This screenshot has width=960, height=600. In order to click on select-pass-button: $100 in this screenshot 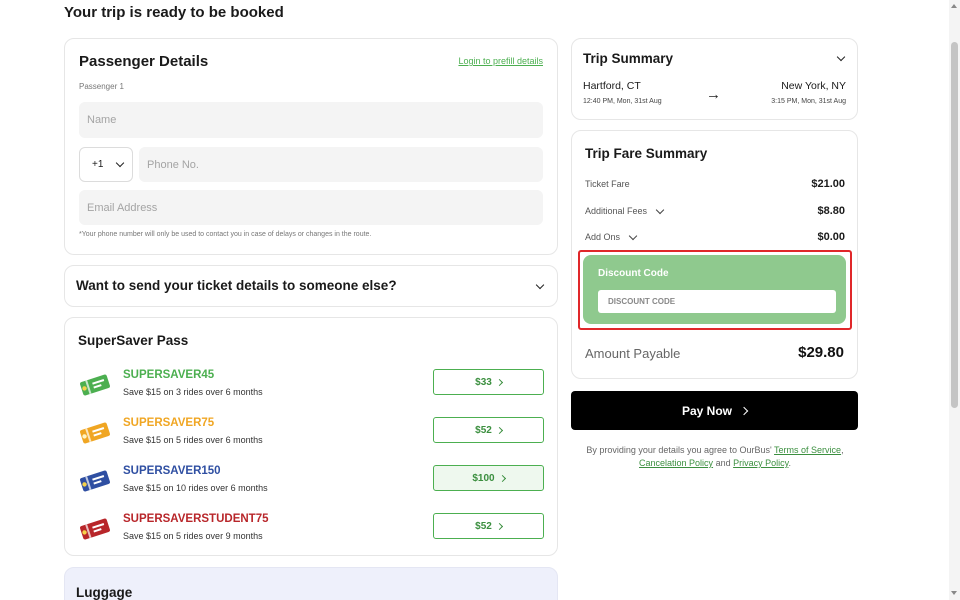, I will do `click(488, 478)`.